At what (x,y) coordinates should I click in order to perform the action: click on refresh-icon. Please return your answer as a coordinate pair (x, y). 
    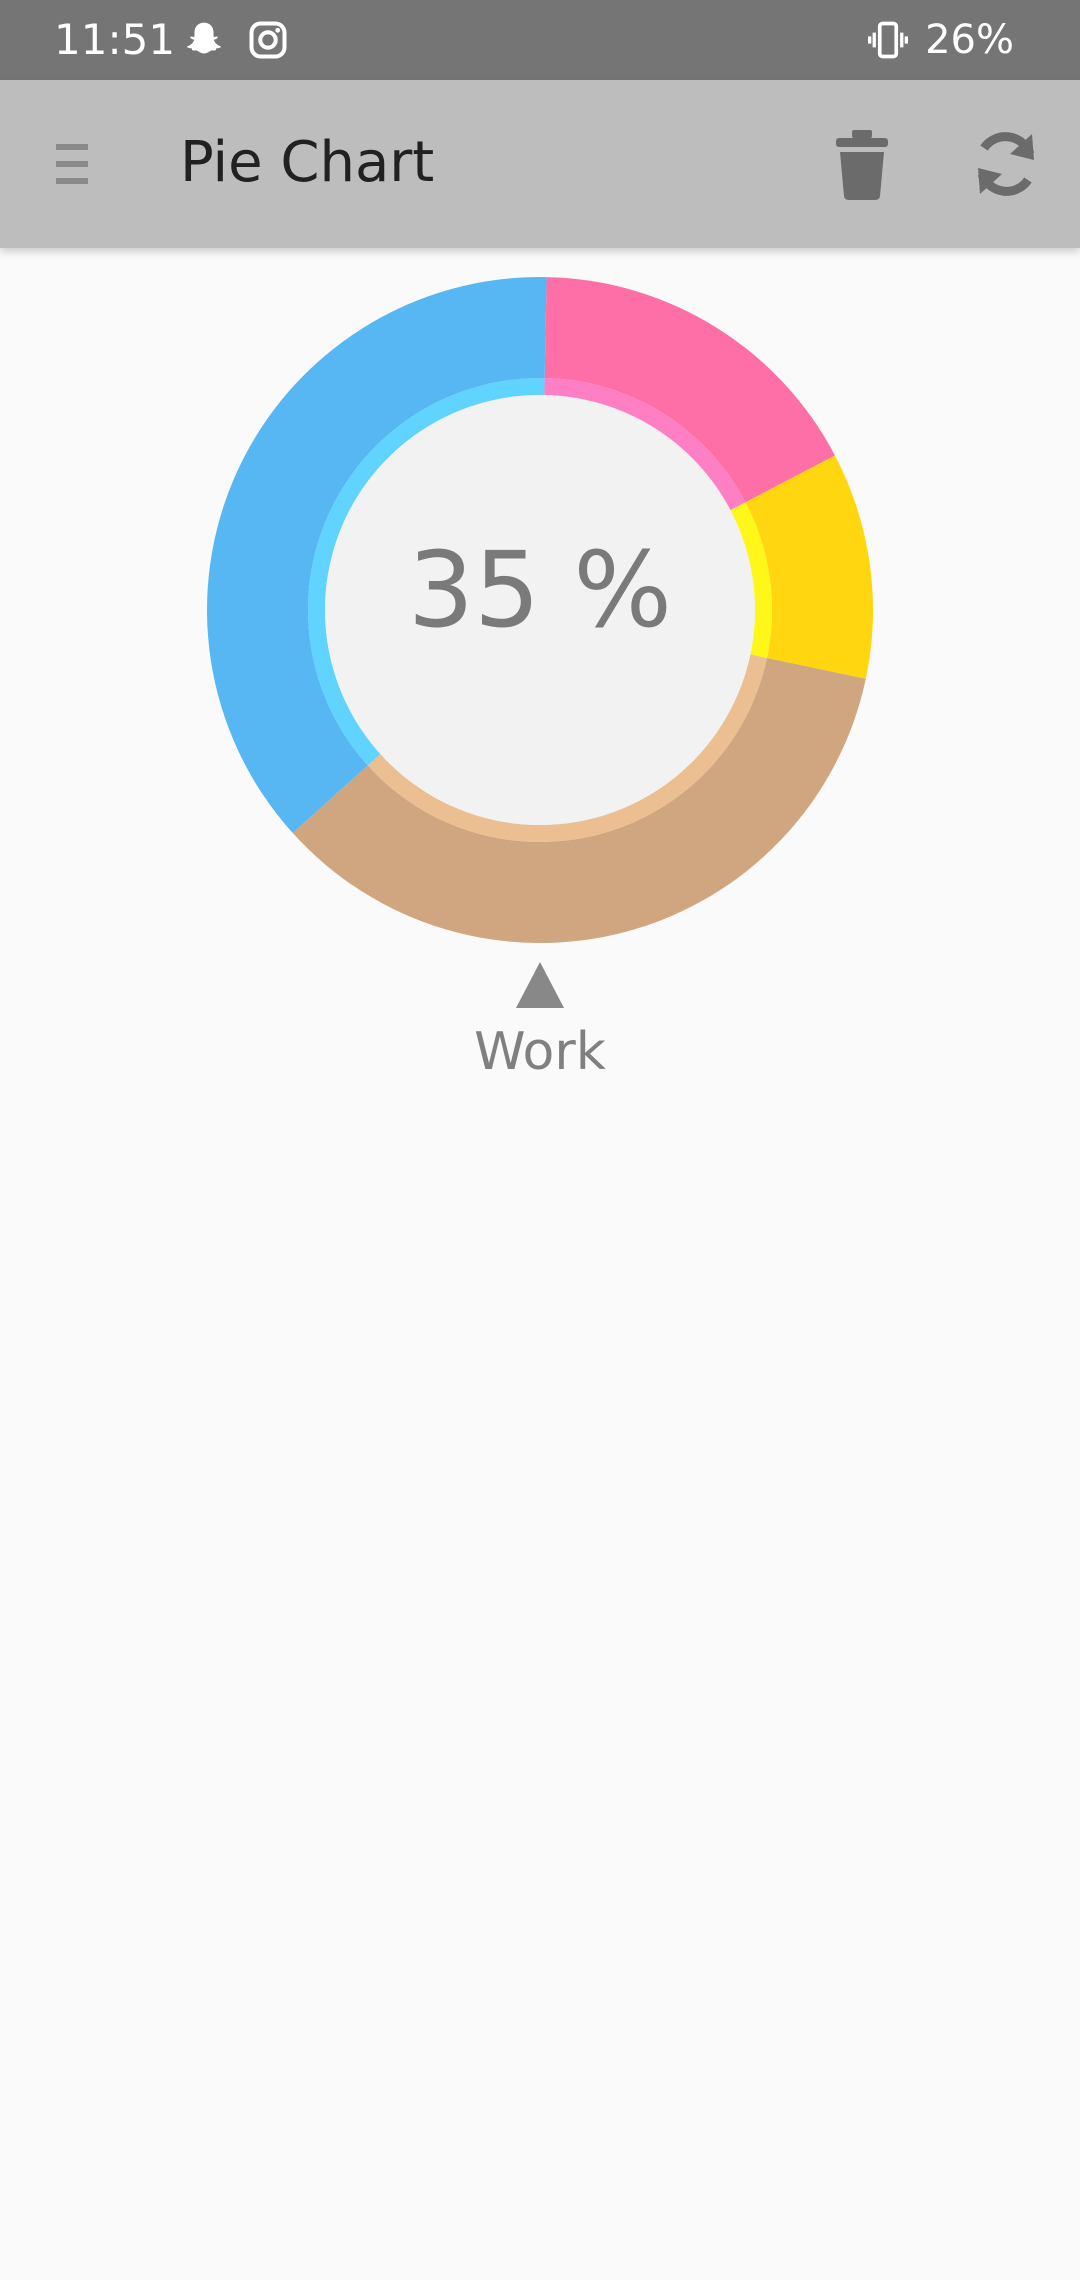
    Looking at the image, I should click on (1006, 164).